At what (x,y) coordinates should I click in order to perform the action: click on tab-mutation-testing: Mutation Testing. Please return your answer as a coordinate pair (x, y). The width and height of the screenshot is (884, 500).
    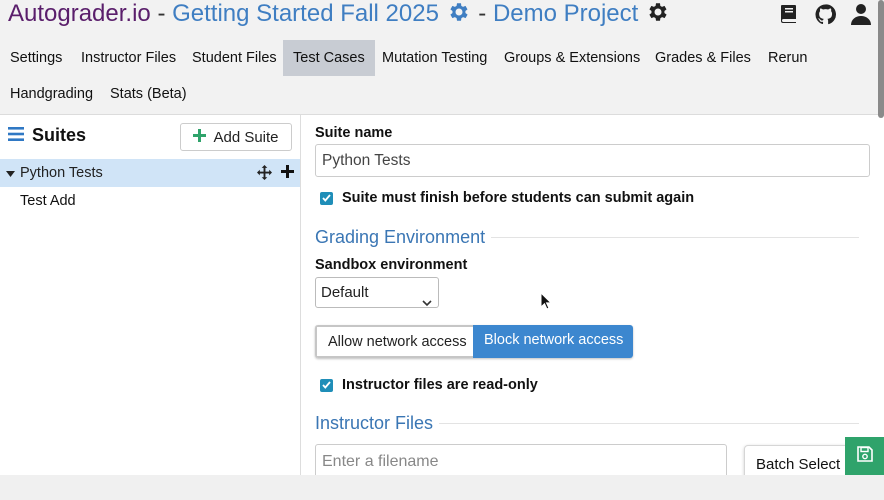
    Looking at the image, I should click on (434, 58).